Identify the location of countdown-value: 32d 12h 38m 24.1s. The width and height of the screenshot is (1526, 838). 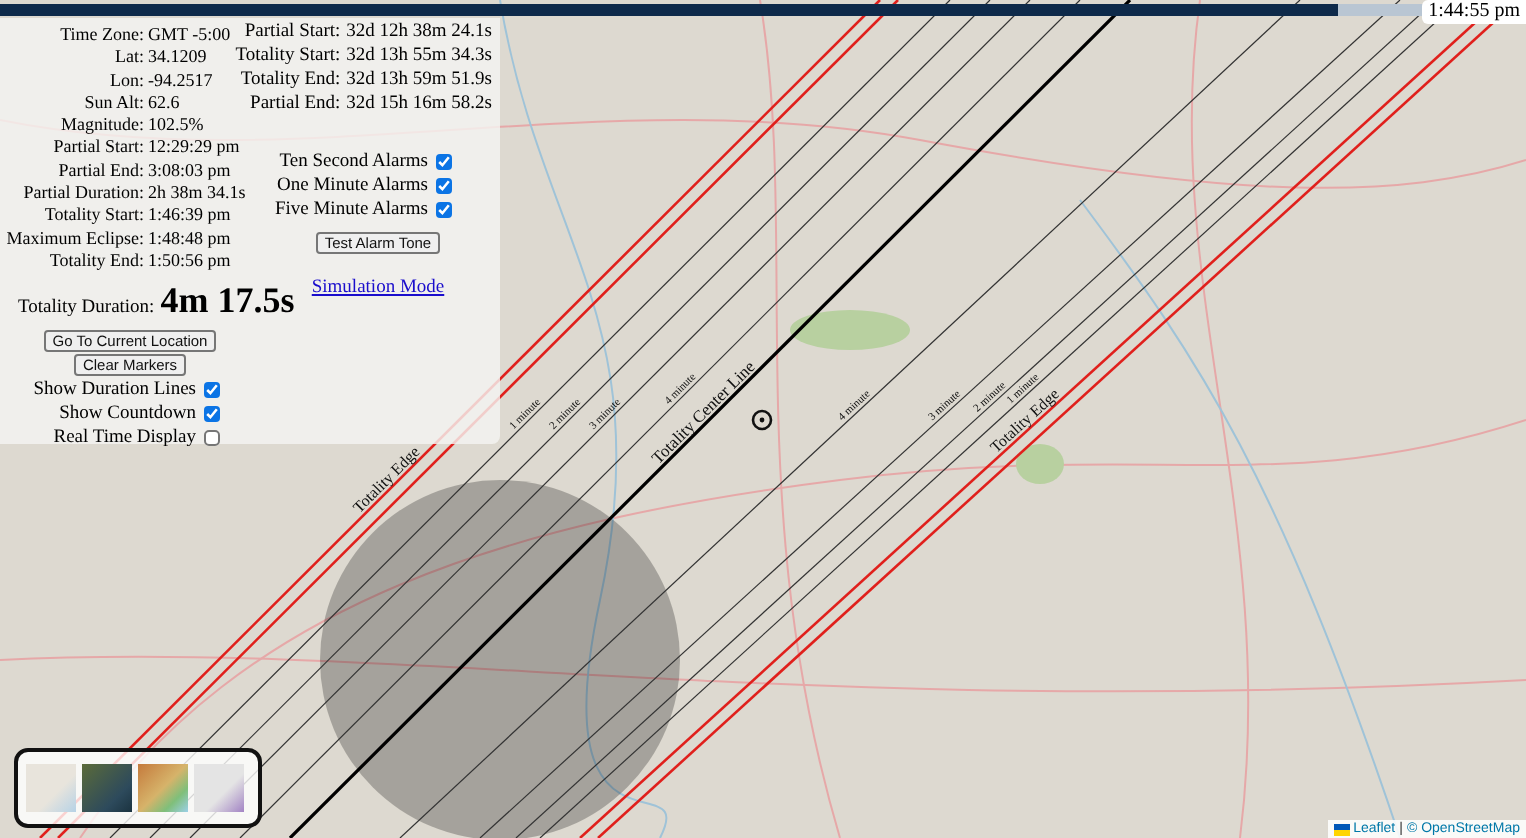
(419, 32).